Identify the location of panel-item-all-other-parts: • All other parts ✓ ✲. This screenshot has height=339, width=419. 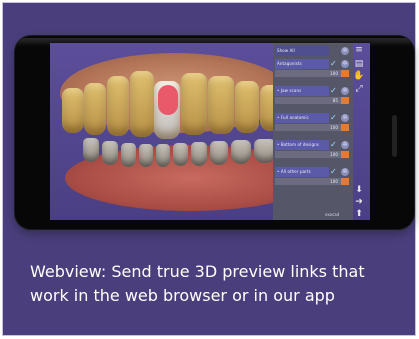
(313, 172).